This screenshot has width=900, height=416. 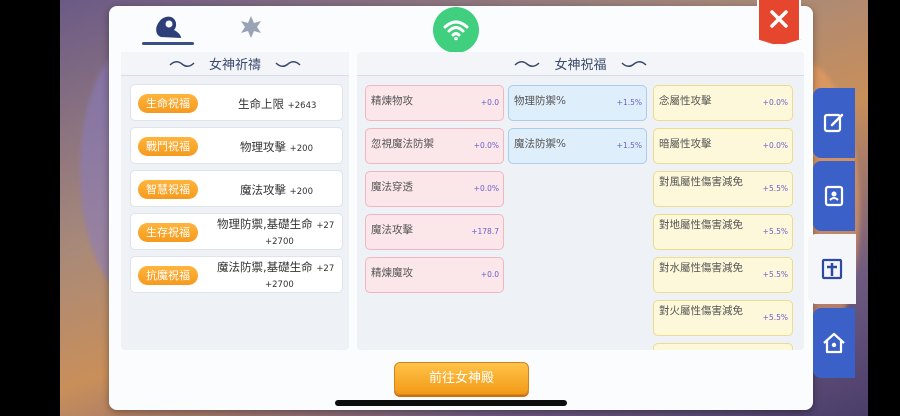 What do you see at coordinates (685, 101) in the screenshot?
I see `stat-label: 念屬性攻擊` at bounding box center [685, 101].